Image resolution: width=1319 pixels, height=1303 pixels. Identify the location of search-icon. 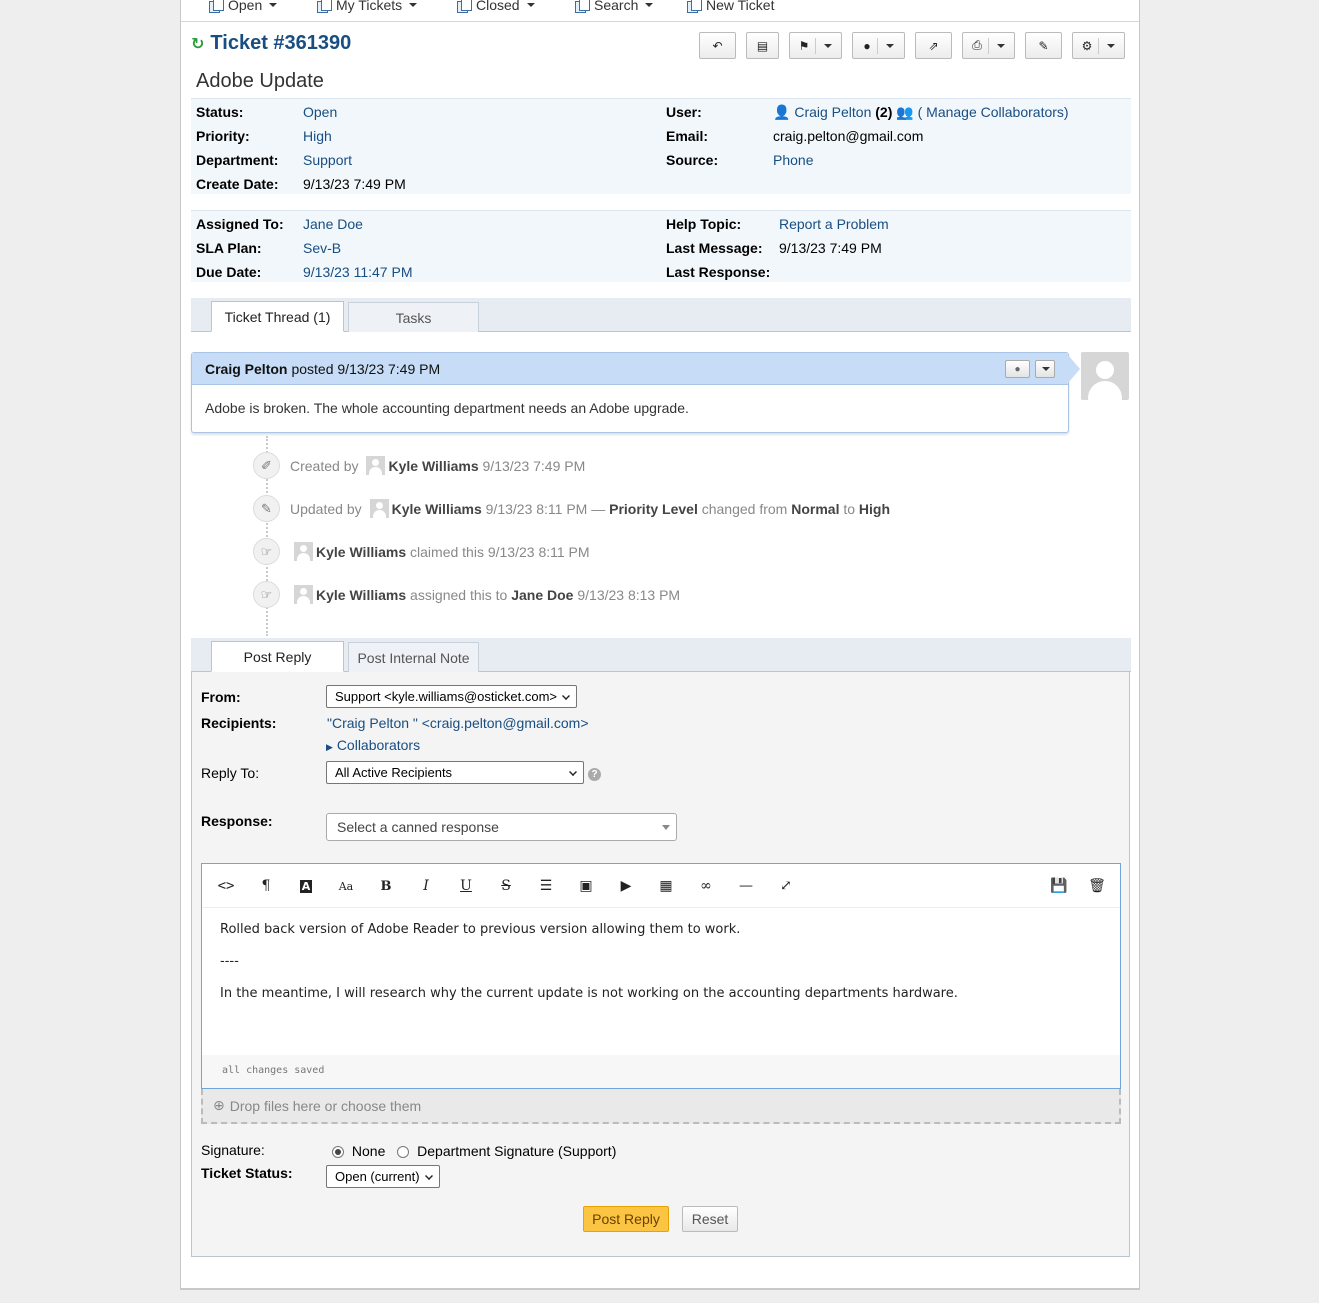
(582, 6).